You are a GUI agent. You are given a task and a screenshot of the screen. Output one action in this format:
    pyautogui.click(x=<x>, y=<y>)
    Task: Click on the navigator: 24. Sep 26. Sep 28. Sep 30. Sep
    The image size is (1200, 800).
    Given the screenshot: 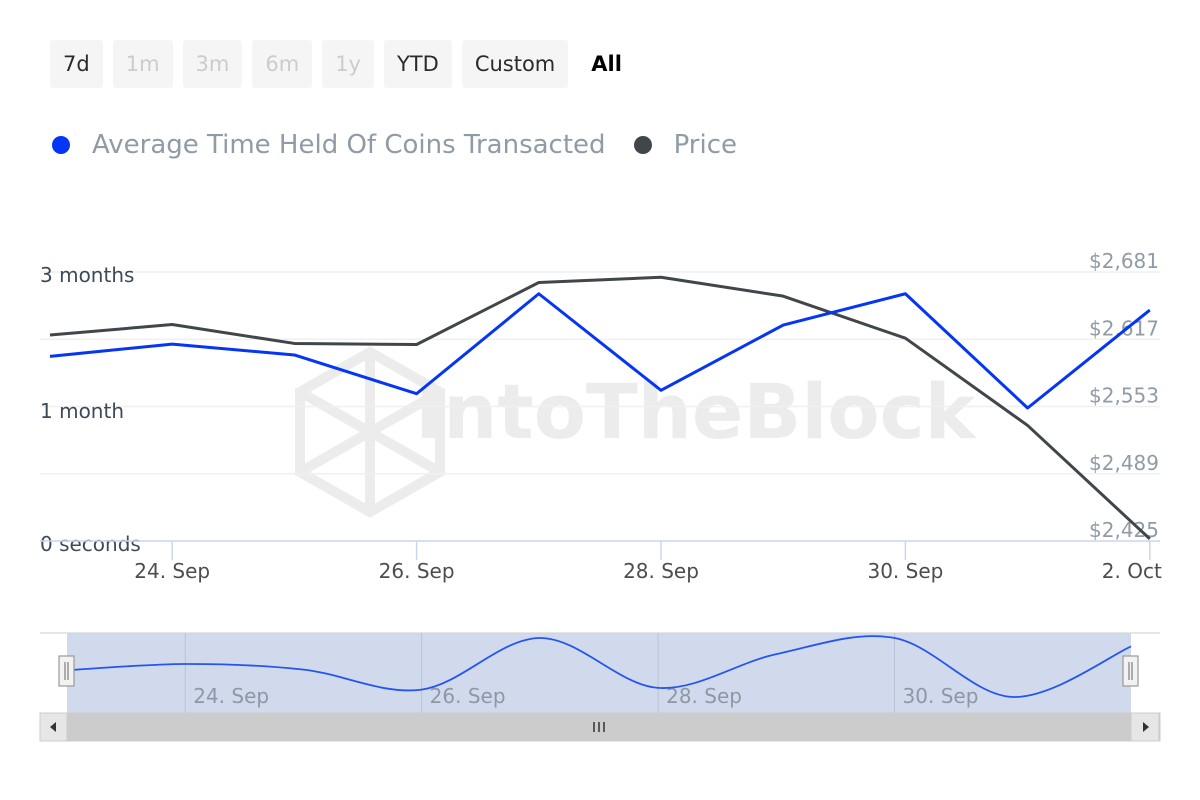 What is the action you would take?
    pyautogui.click(x=600, y=687)
    